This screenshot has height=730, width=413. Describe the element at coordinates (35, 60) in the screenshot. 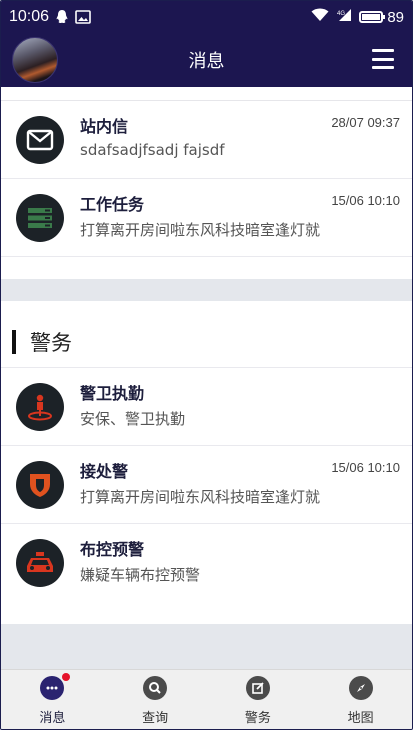

I see `avatar` at that location.